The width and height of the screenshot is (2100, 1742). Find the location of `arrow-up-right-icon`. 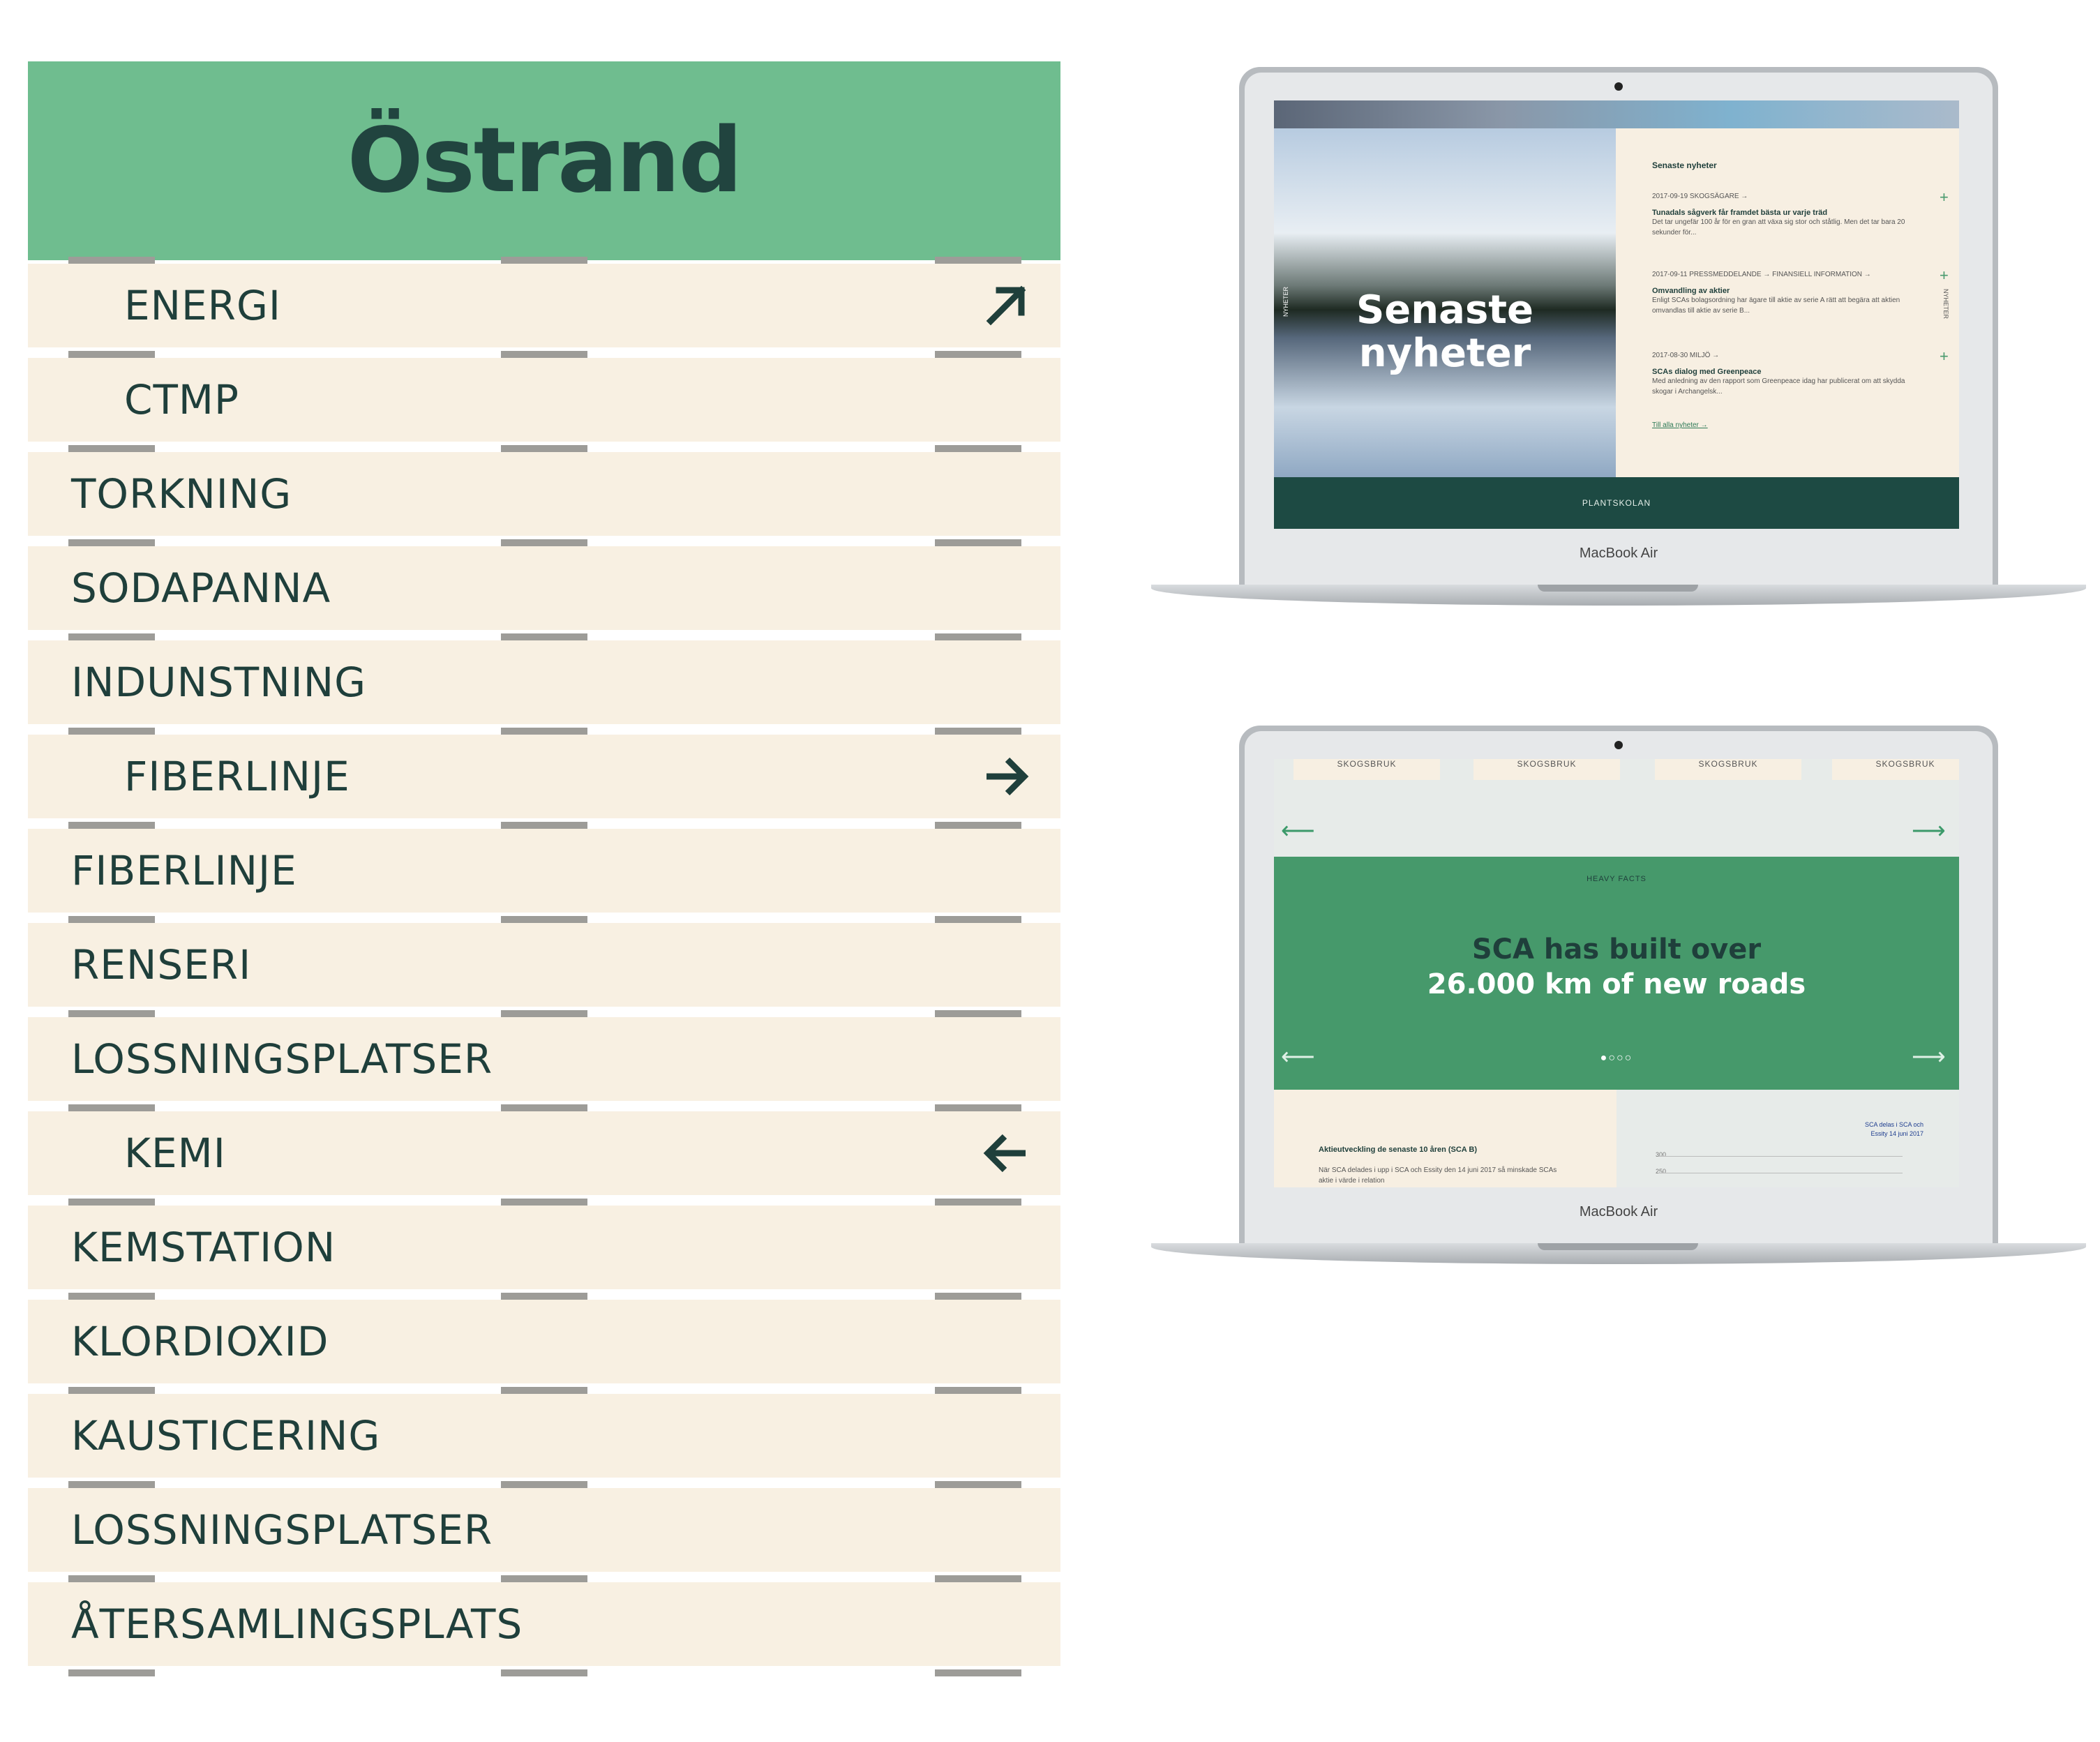

arrow-up-right-icon is located at coordinates (1006, 305).